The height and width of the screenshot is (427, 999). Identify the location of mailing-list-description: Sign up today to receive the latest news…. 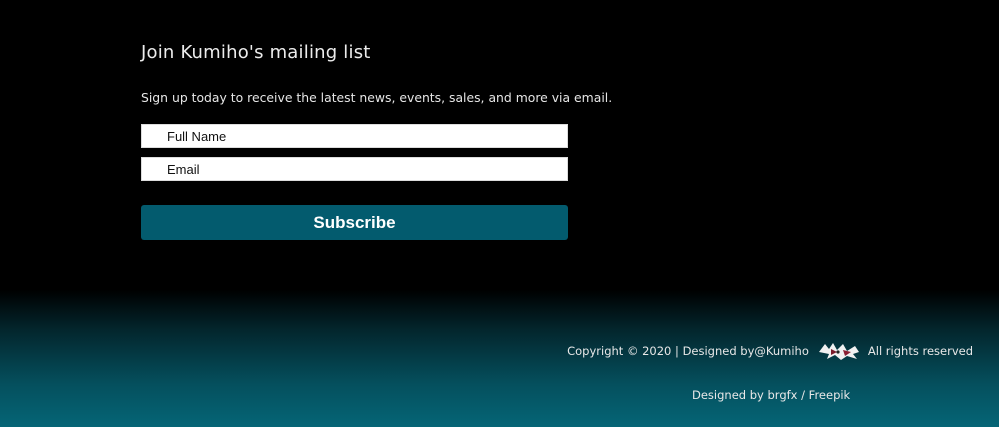
(377, 97).